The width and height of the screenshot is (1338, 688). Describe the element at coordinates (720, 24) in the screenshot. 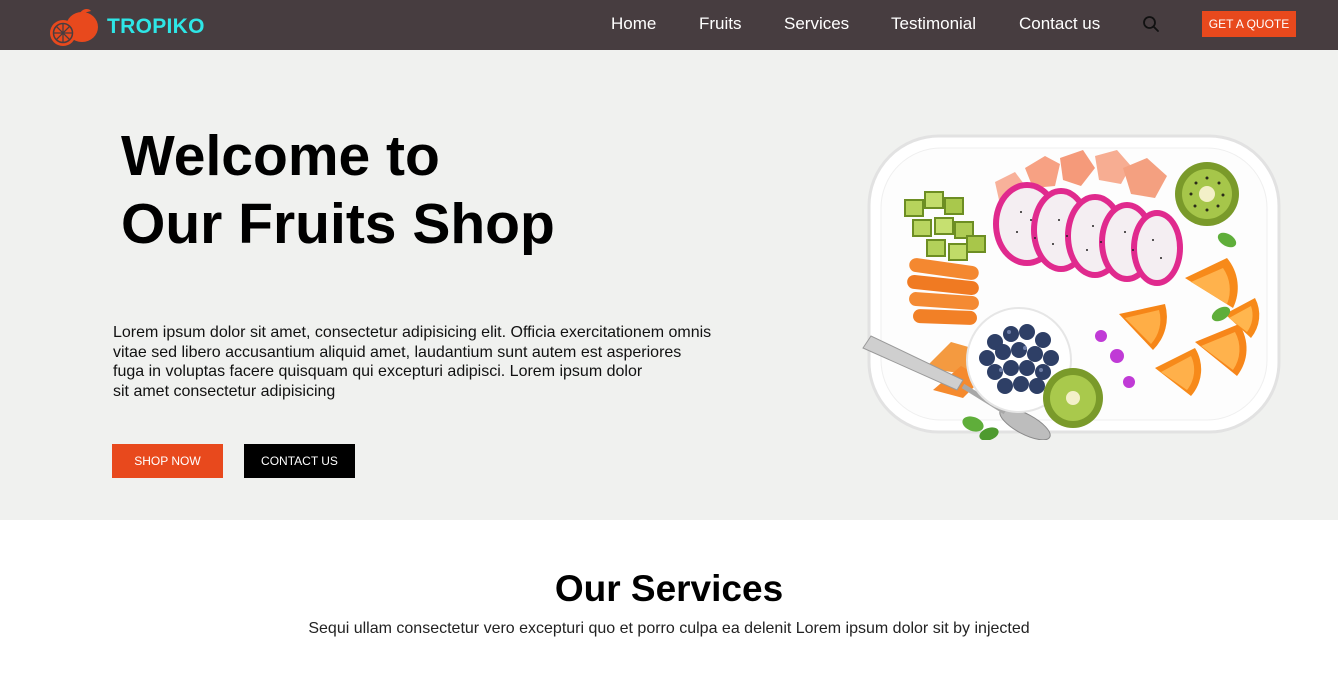

I see `nav-link-fruits: Fruits` at that location.